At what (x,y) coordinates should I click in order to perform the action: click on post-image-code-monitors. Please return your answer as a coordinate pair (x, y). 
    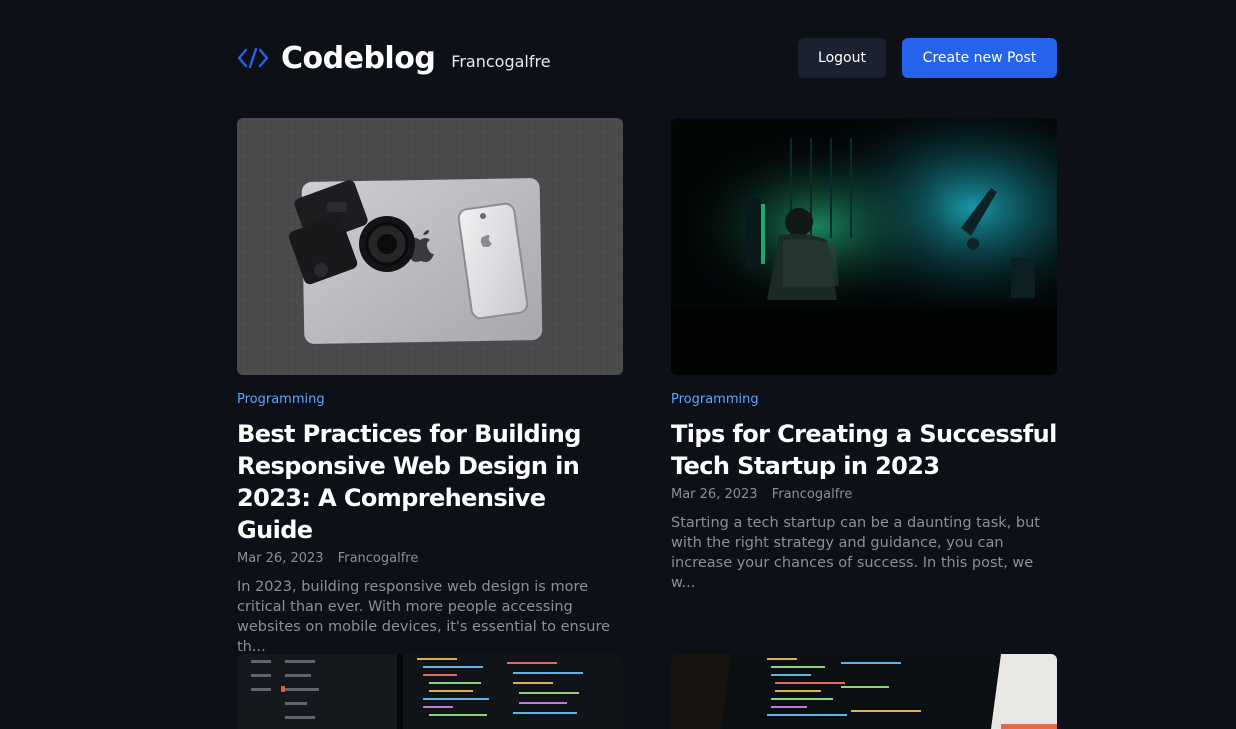
    Looking at the image, I should click on (430, 691).